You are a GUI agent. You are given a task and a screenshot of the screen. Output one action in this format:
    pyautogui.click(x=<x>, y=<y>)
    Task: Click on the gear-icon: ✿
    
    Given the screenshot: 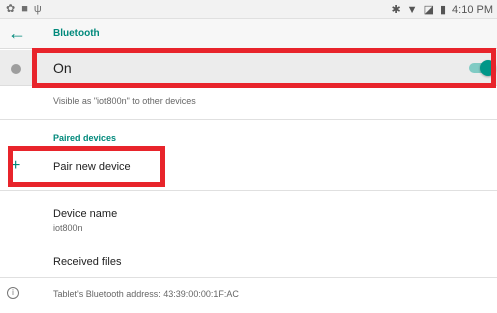 What is the action you would take?
    pyautogui.click(x=11, y=9)
    